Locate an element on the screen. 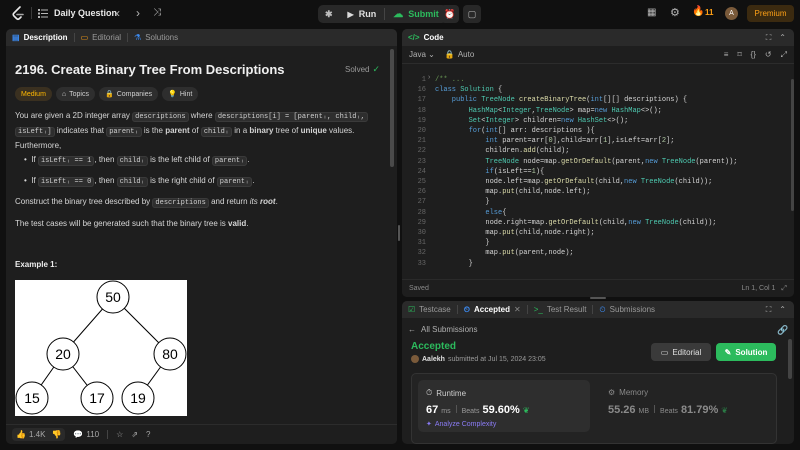  saved-status: Saved is located at coordinates (419, 288).